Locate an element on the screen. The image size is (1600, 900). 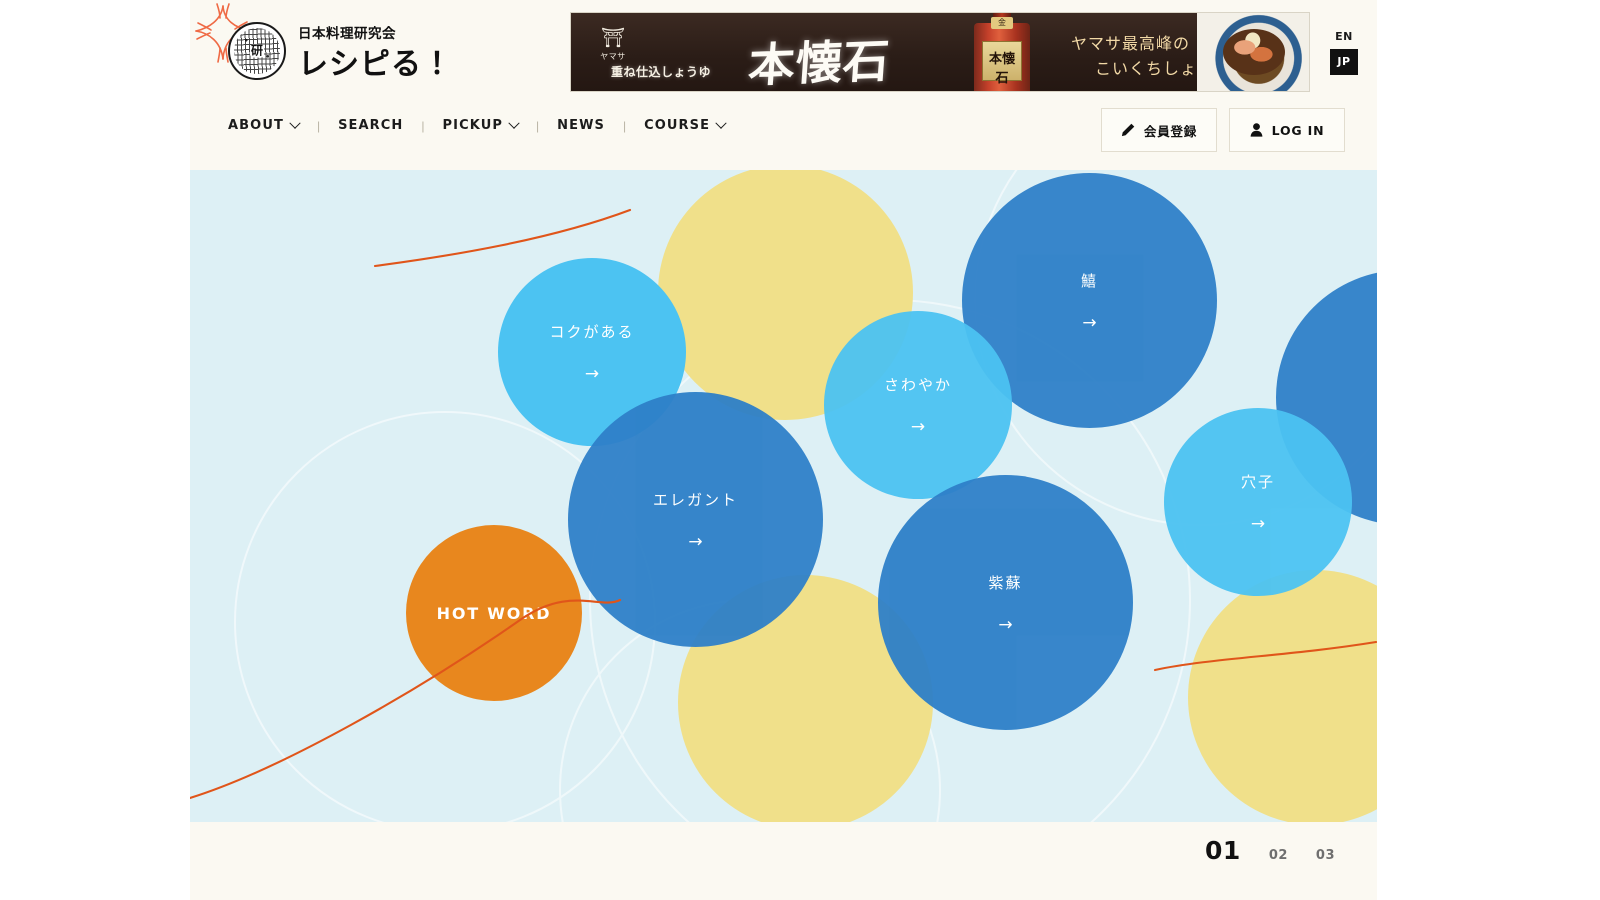
banner-bottle-image: 金 本懐石 is located at coordinates (1002, 52).